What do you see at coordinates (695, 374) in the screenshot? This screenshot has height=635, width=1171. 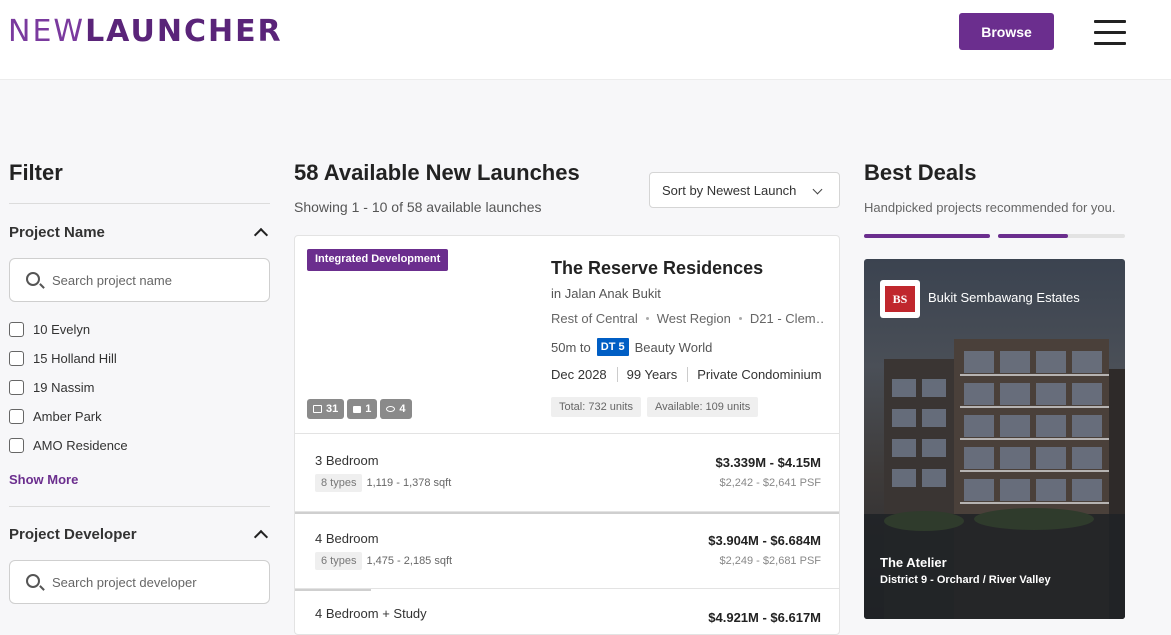 I see `project-meta: Dec 2028 99 Years Private Condominium` at bounding box center [695, 374].